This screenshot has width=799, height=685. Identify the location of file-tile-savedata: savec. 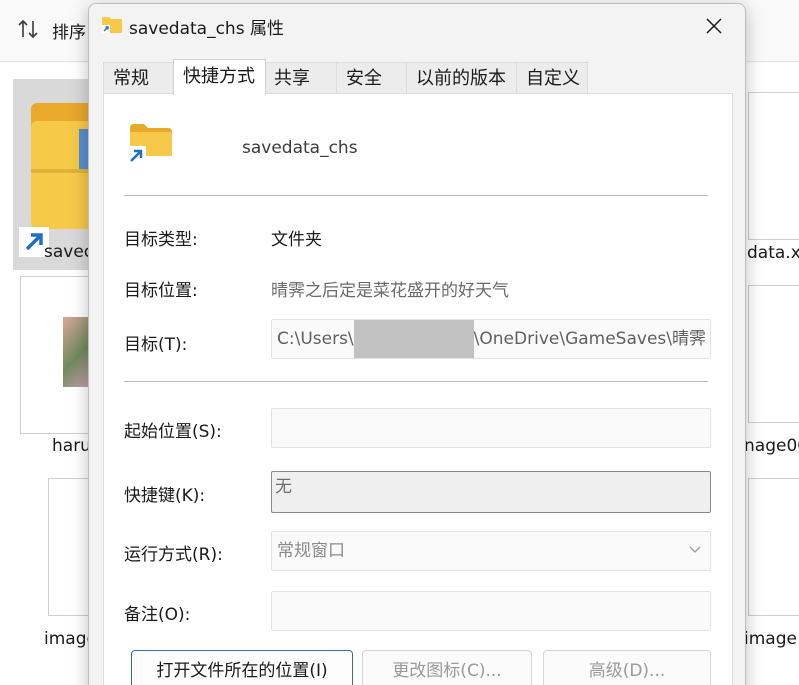
(54, 174).